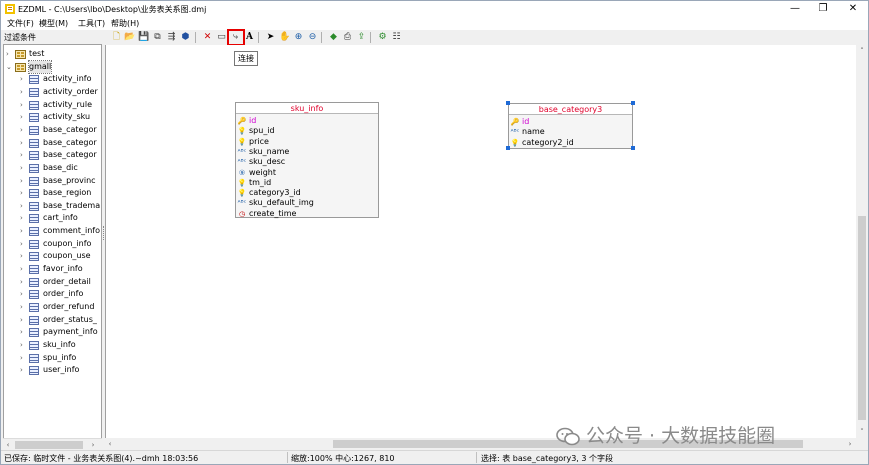  What do you see at coordinates (185, 37) in the screenshot?
I see `import-icon: ⬢` at bounding box center [185, 37].